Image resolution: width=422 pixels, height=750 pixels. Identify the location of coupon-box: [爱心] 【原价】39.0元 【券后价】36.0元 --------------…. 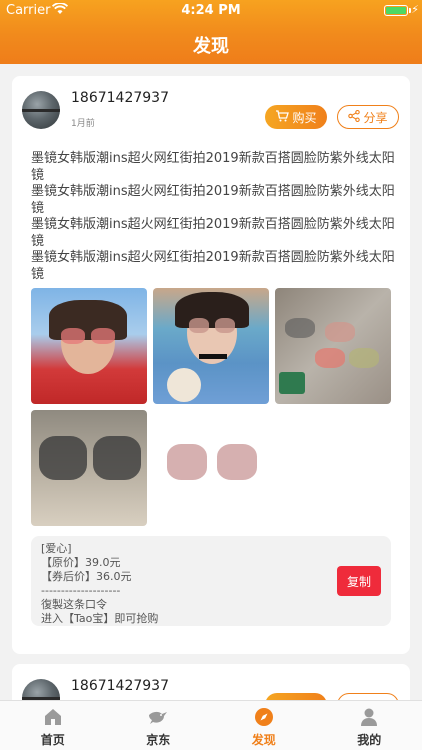
(211, 581).